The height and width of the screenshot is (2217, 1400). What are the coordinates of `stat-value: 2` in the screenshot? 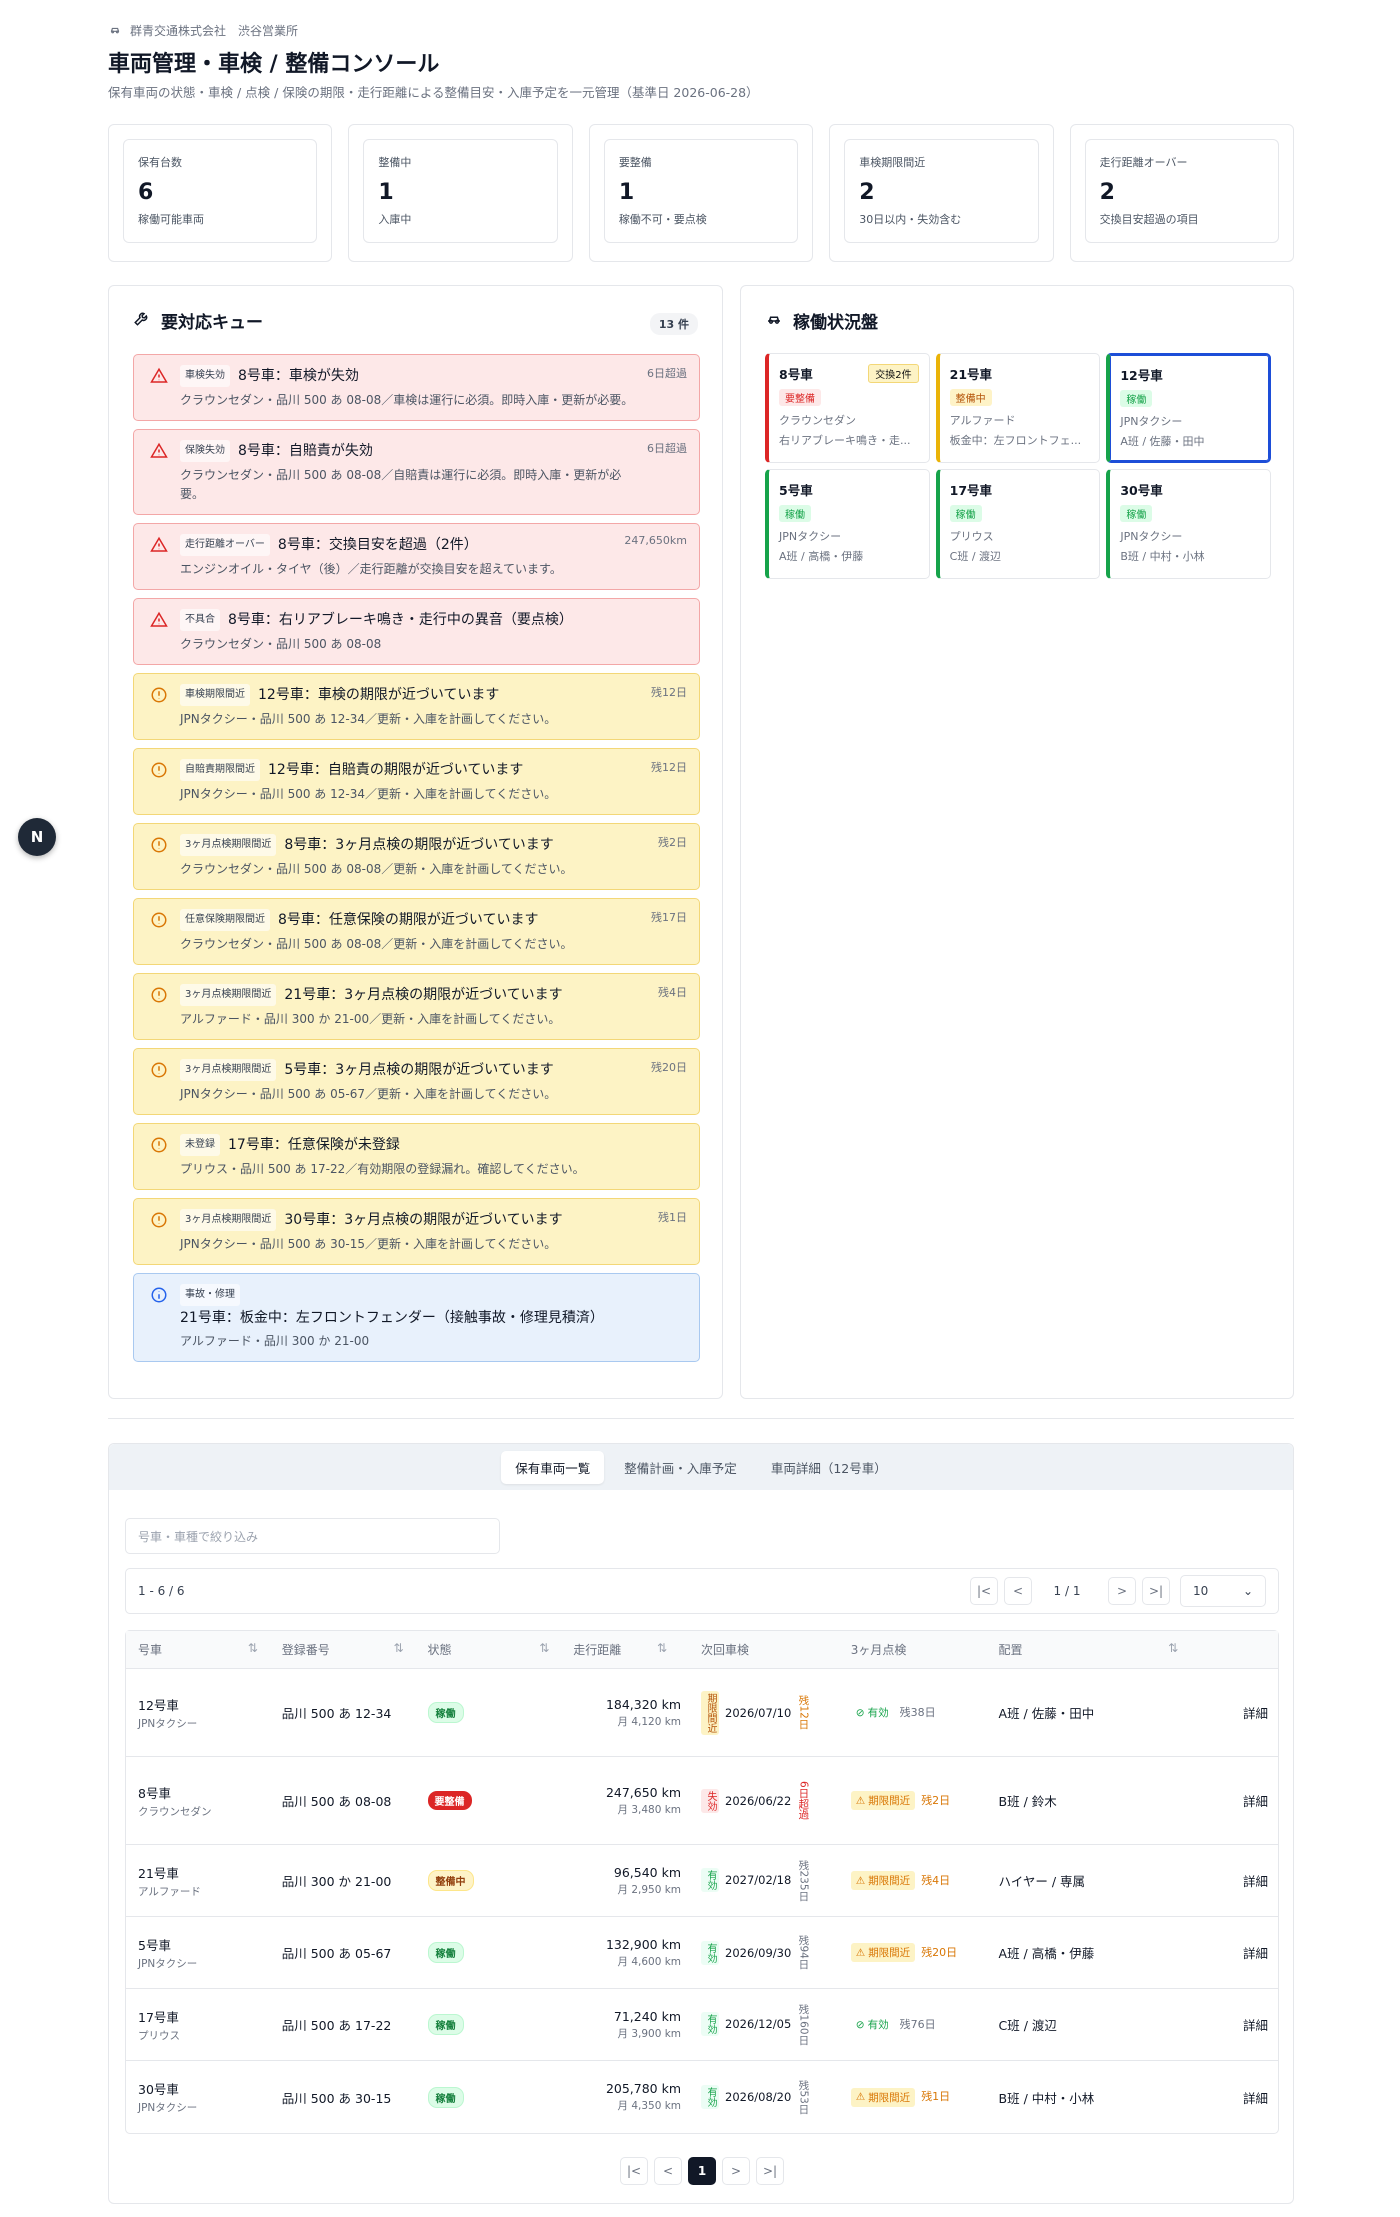 It's located at (867, 192).